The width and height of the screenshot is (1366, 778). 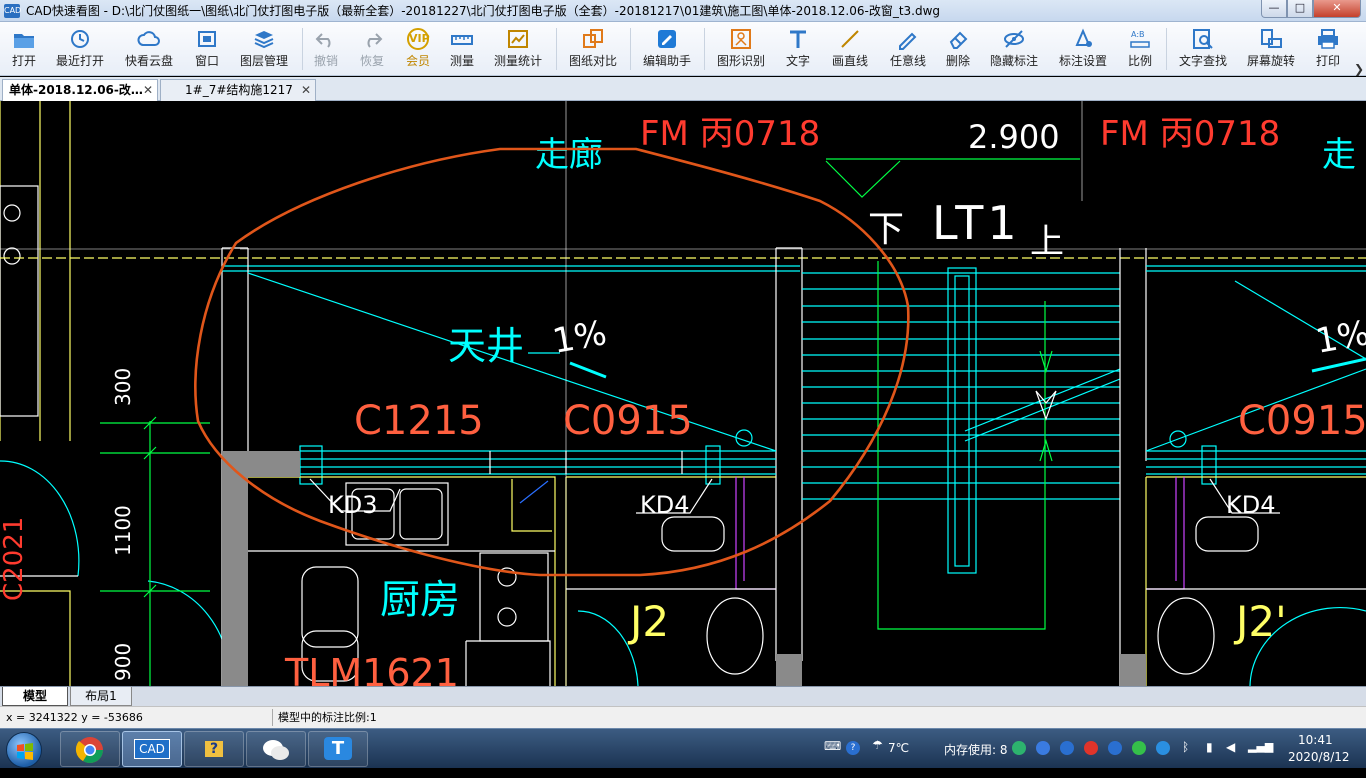 I want to click on measure-stats-button: 测量统计, so click(x=518, y=49).